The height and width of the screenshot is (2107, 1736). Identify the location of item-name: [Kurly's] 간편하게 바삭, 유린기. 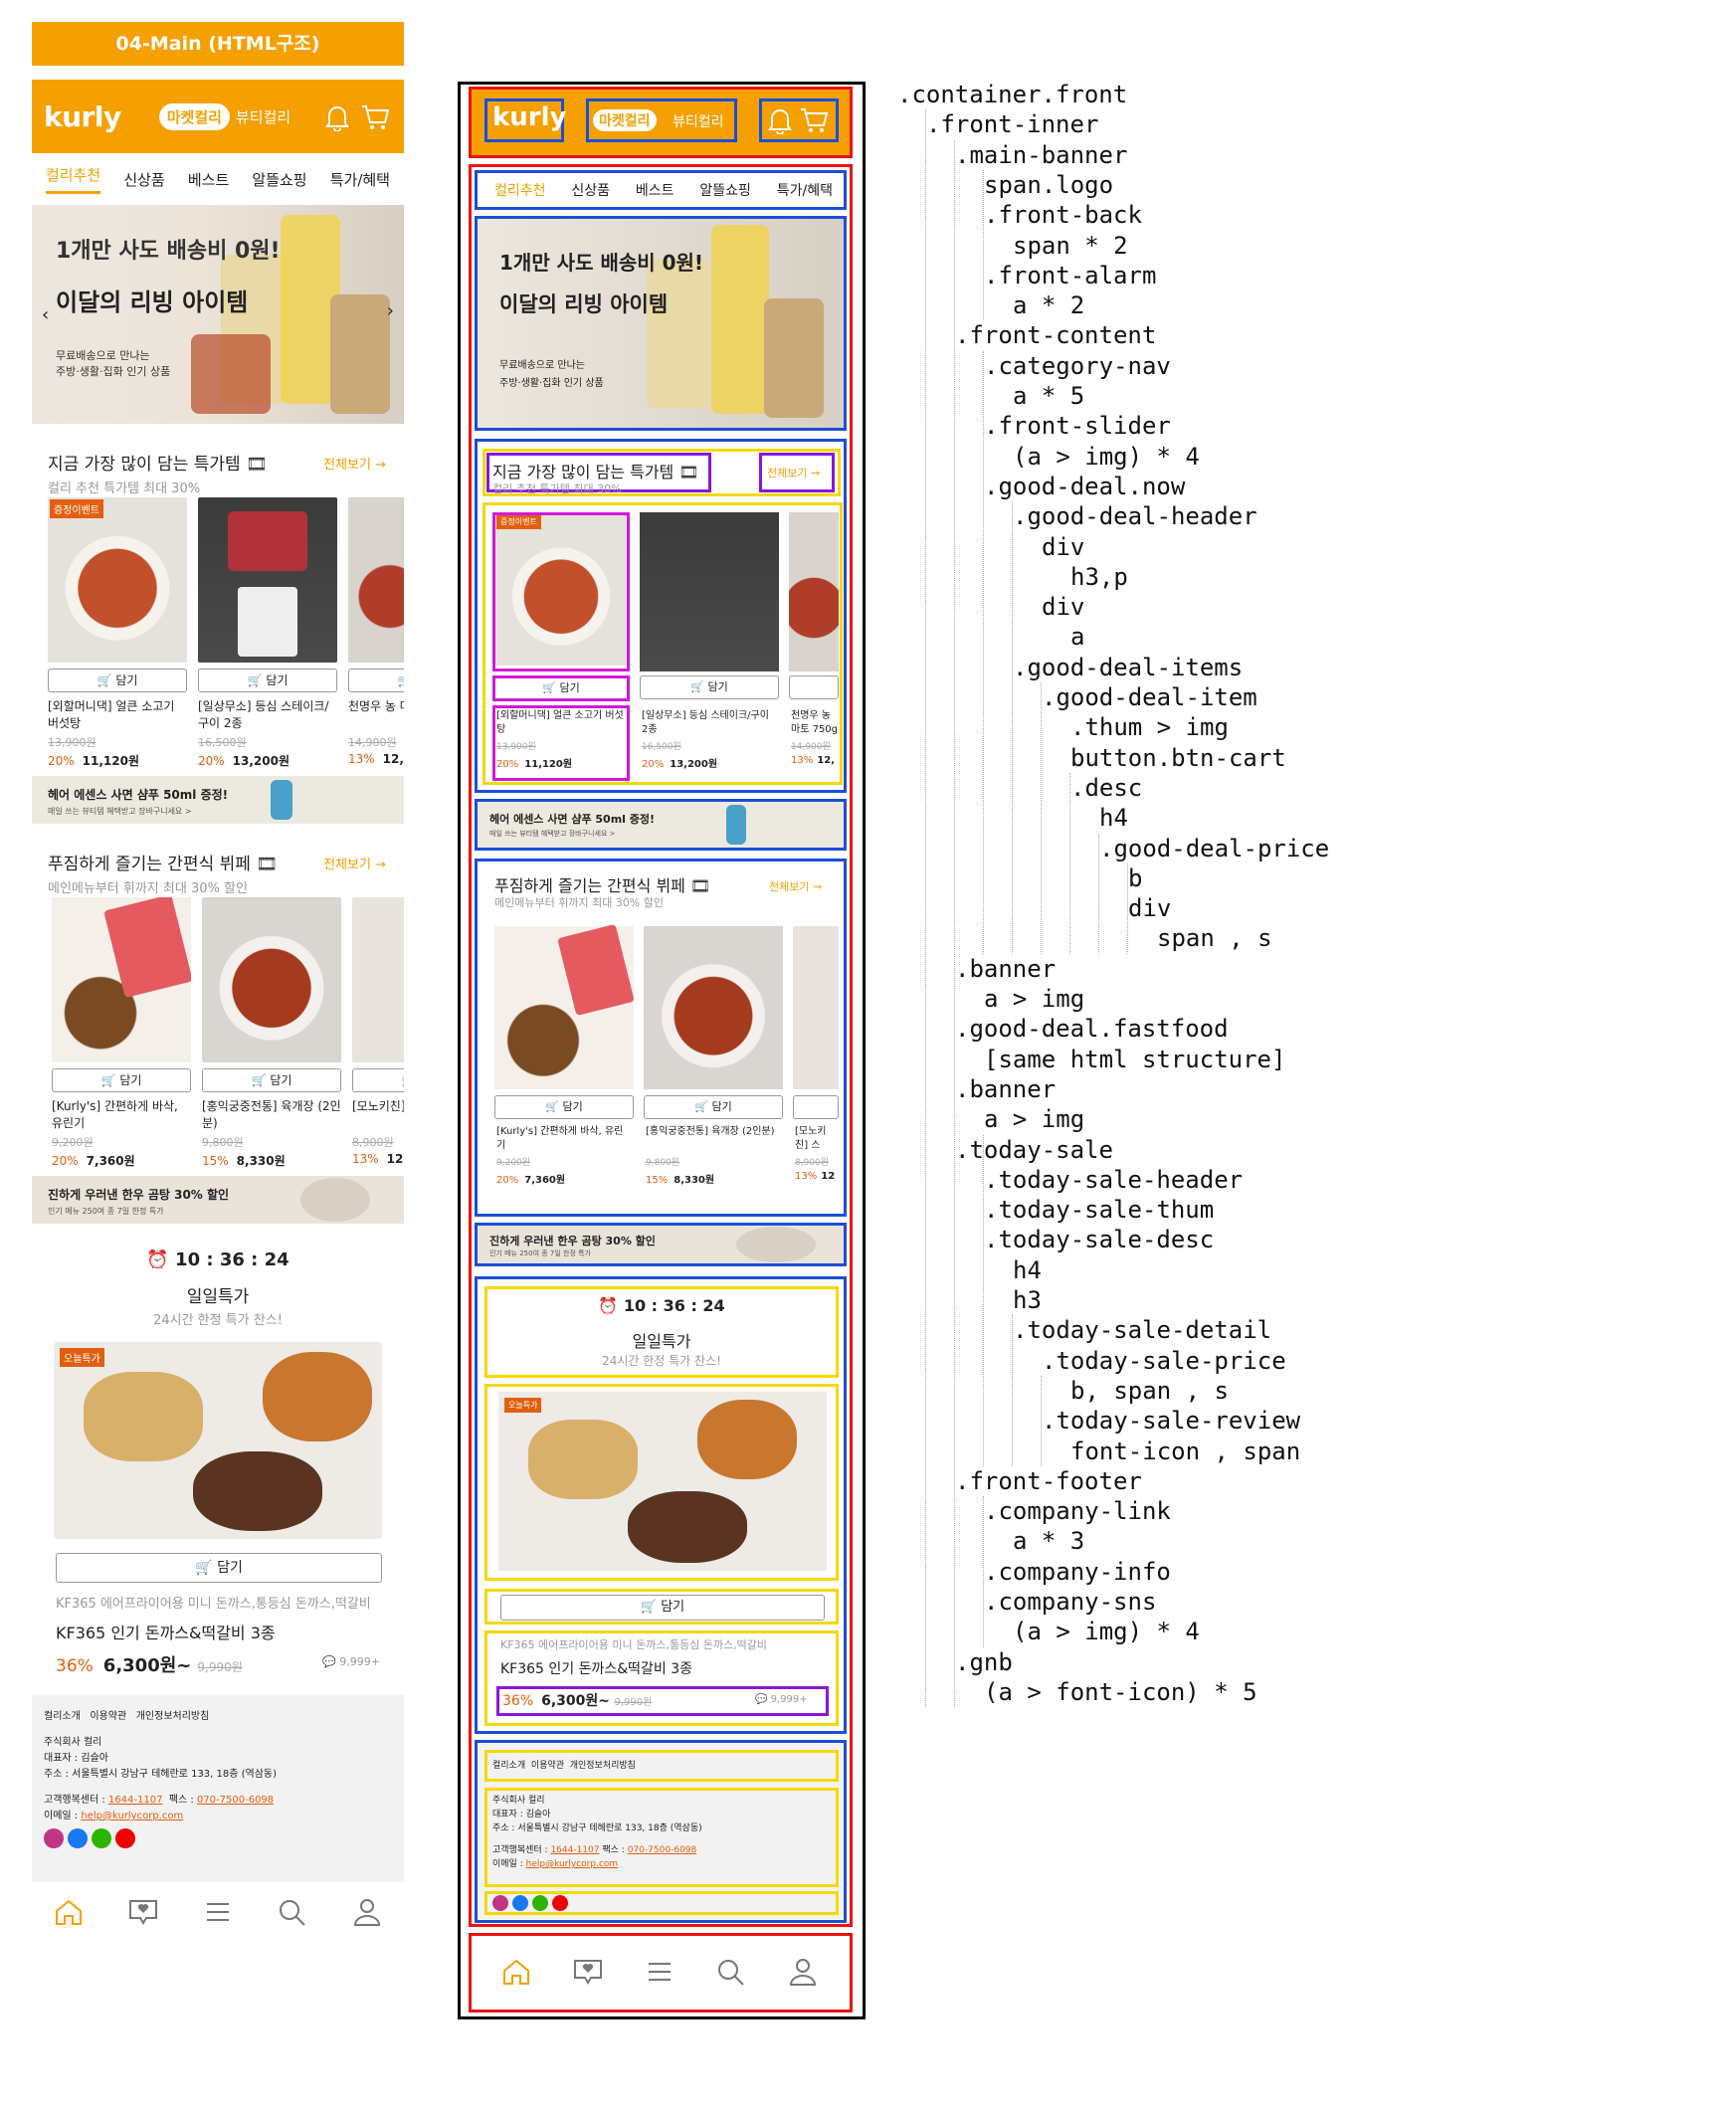
(115, 1114).